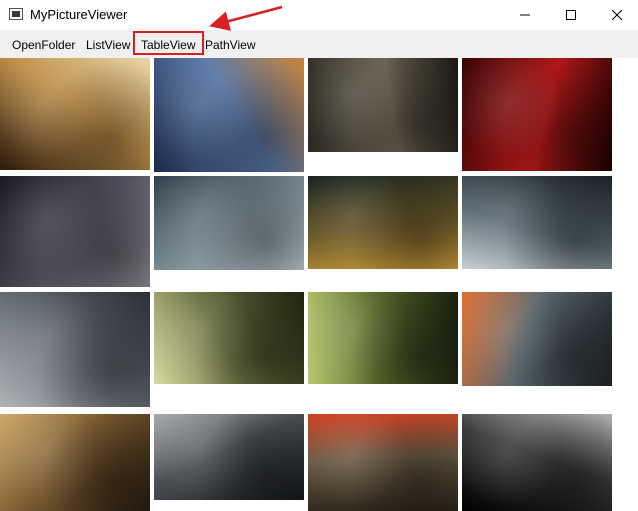  Describe the element at coordinates (229, 457) in the screenshot. I see `thumbnail-rain-car` at that location.